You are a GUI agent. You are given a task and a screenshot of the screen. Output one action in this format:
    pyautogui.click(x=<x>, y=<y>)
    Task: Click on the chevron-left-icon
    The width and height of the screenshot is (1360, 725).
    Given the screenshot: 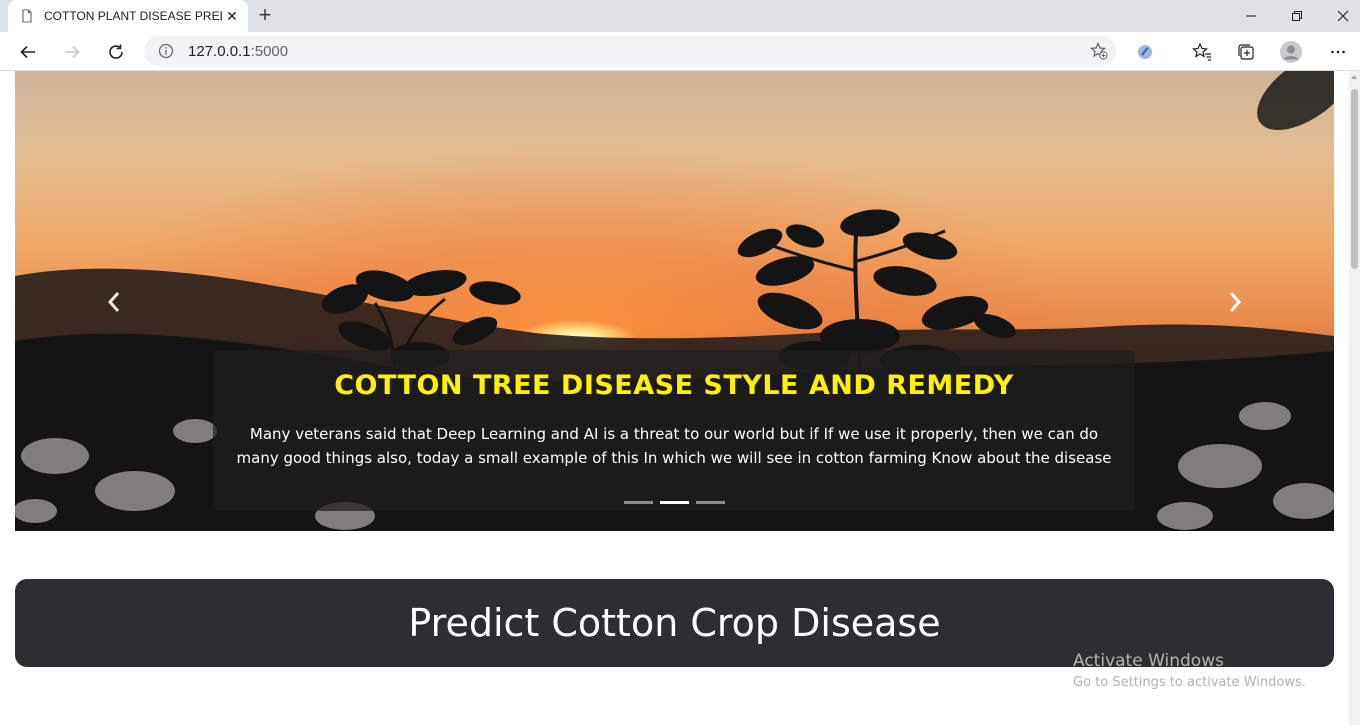 What is the action you would take?
    pyautogui.click(x=113, y=302)
    